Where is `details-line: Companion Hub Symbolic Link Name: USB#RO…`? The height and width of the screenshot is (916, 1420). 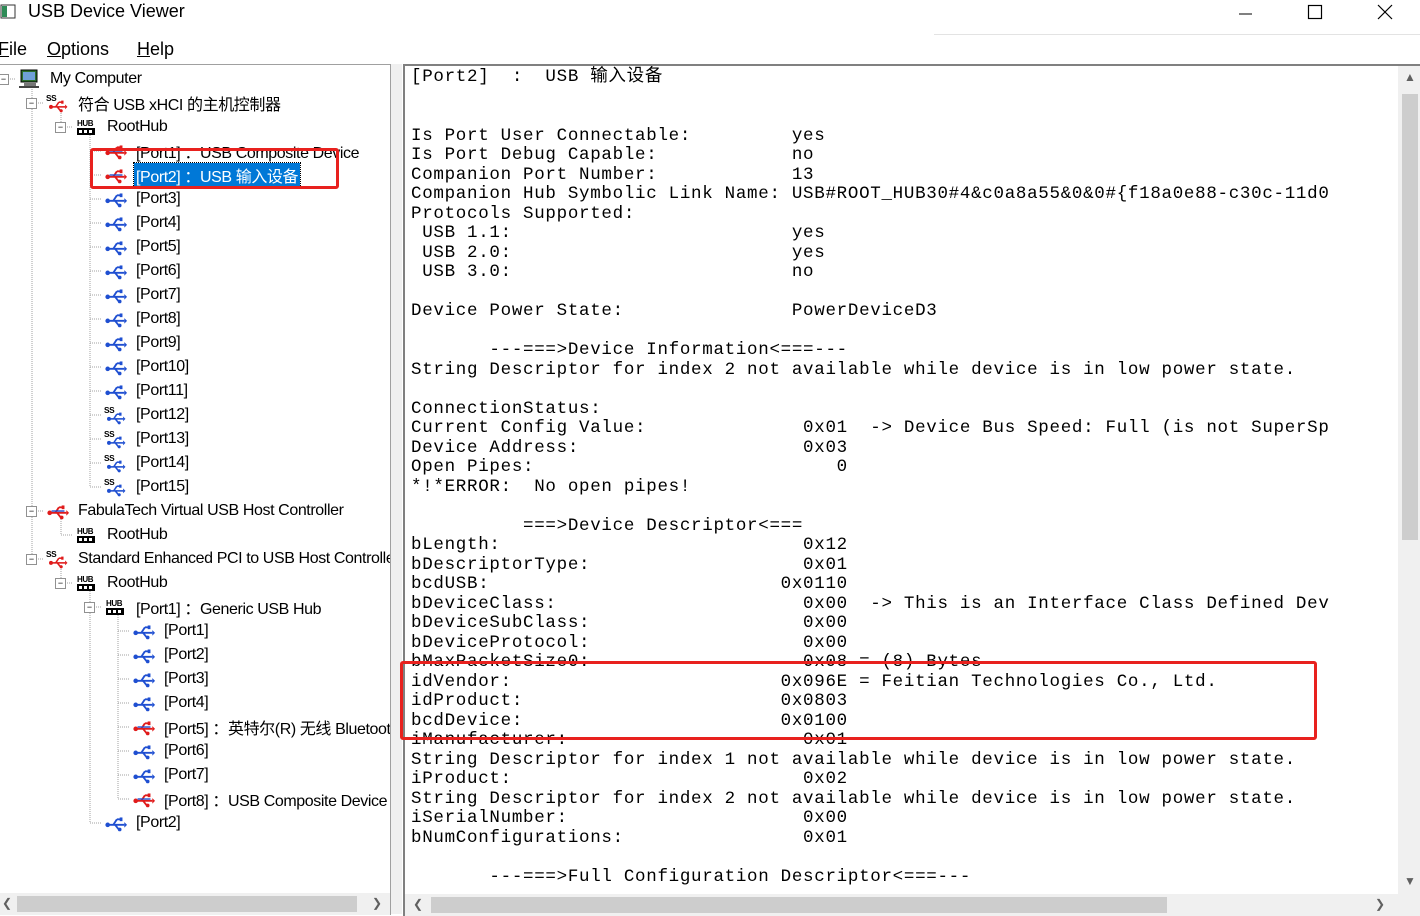 details-line: Companion Hub Symbolic Link Name: USB#RO… is located at coordinates (870, 194).